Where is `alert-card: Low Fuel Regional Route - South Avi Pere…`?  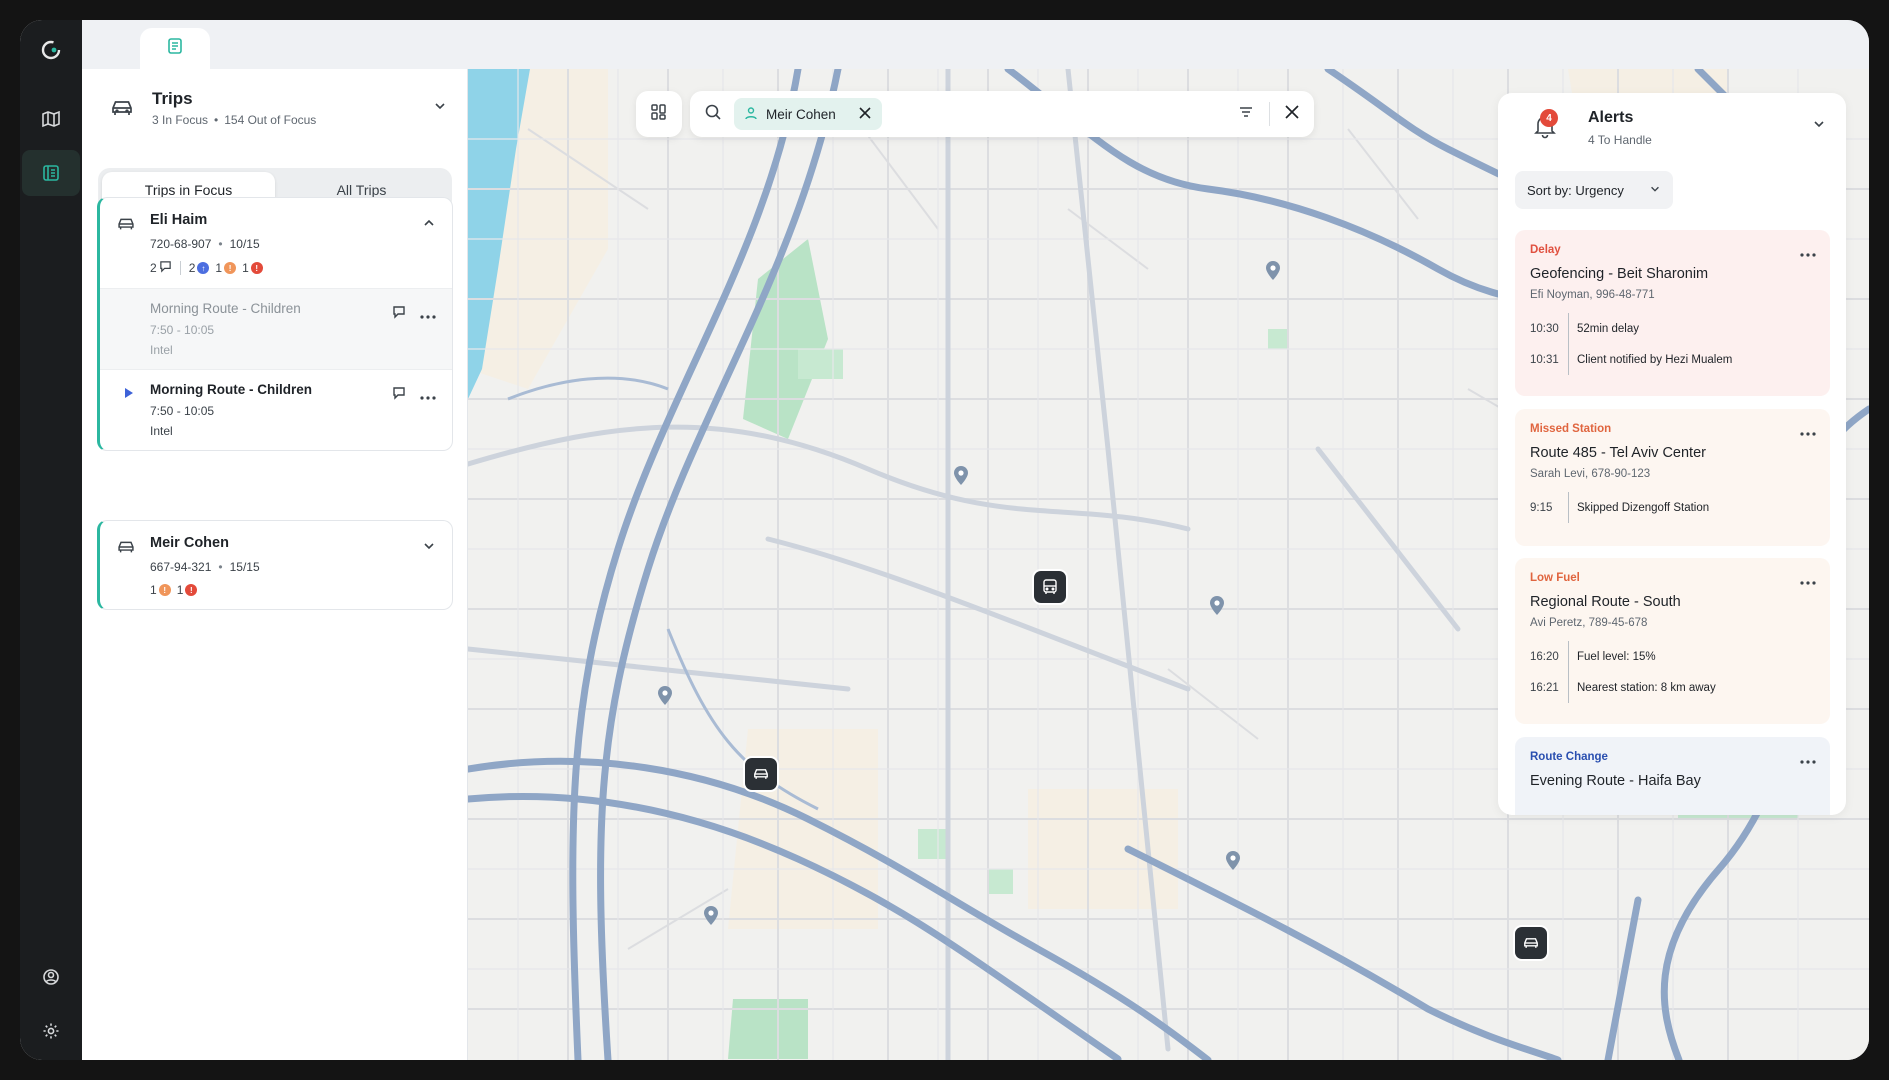
alert-card: Low Fuel Regional Route - South Avi Pere… is located at coordinates (1672, 641).